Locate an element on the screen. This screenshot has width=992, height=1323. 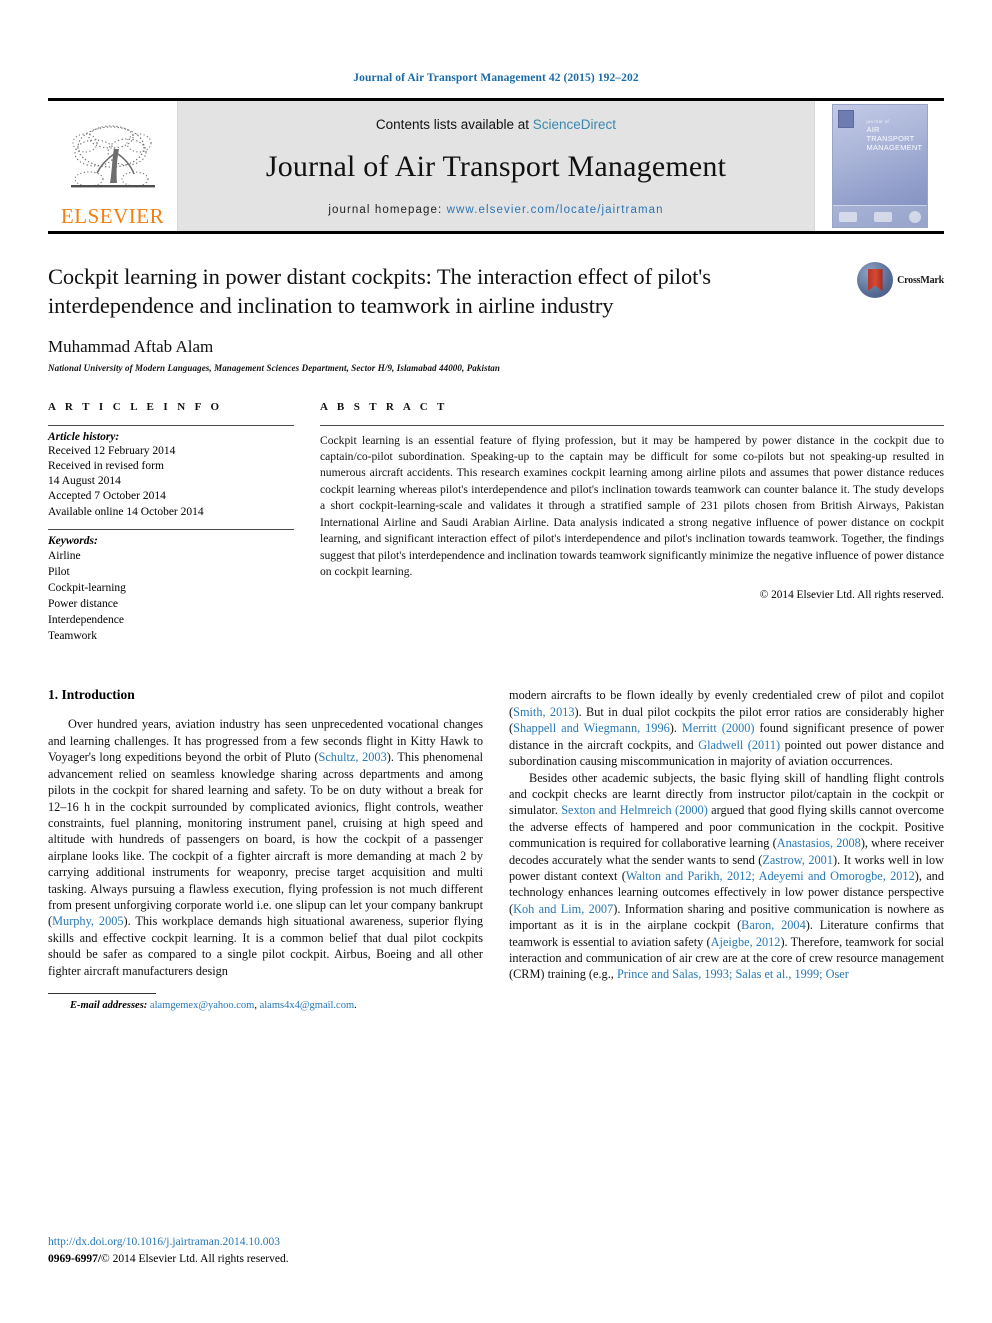
cover-title-small: journal of is located at coordinates (878, 121).